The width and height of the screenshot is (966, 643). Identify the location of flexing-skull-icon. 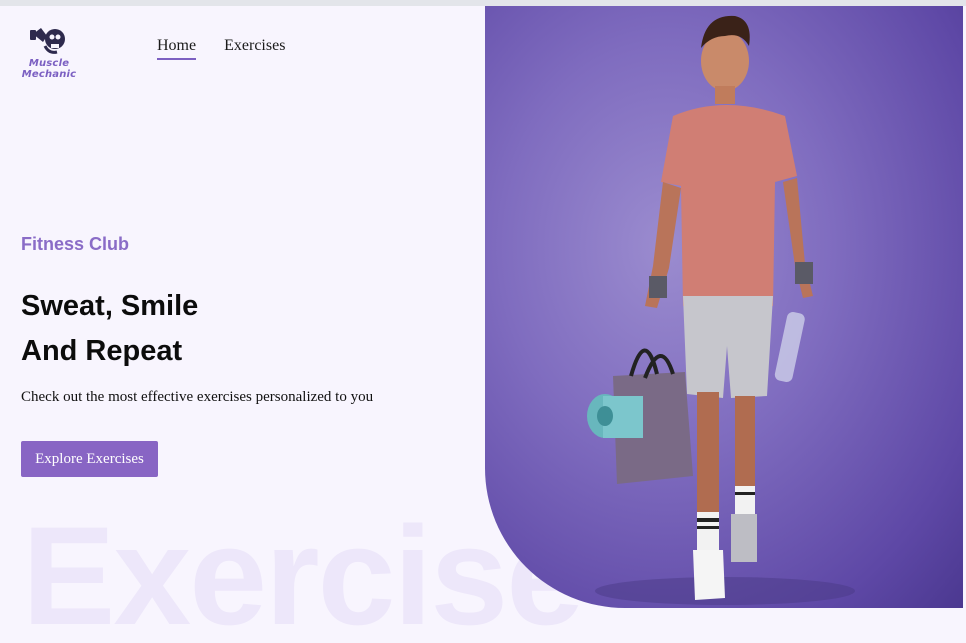
(47, 41).